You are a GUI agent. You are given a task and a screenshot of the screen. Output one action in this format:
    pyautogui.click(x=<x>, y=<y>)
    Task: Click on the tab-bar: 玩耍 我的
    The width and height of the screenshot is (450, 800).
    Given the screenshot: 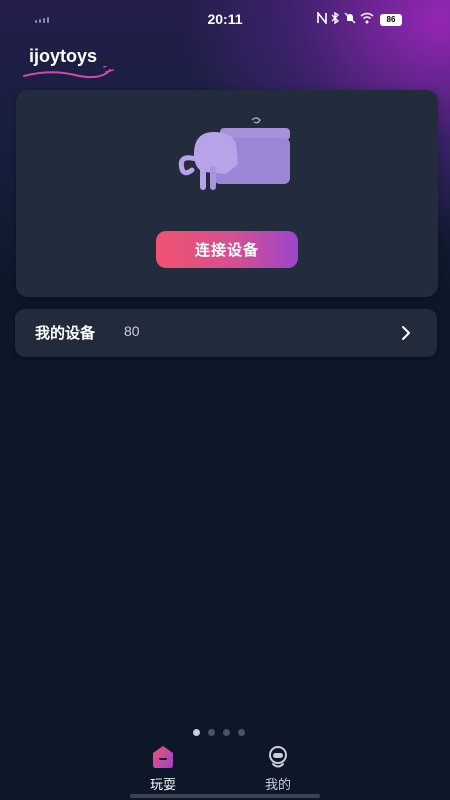 What is the action you would take?
    pyautogui.click(x=225, y=770)
    